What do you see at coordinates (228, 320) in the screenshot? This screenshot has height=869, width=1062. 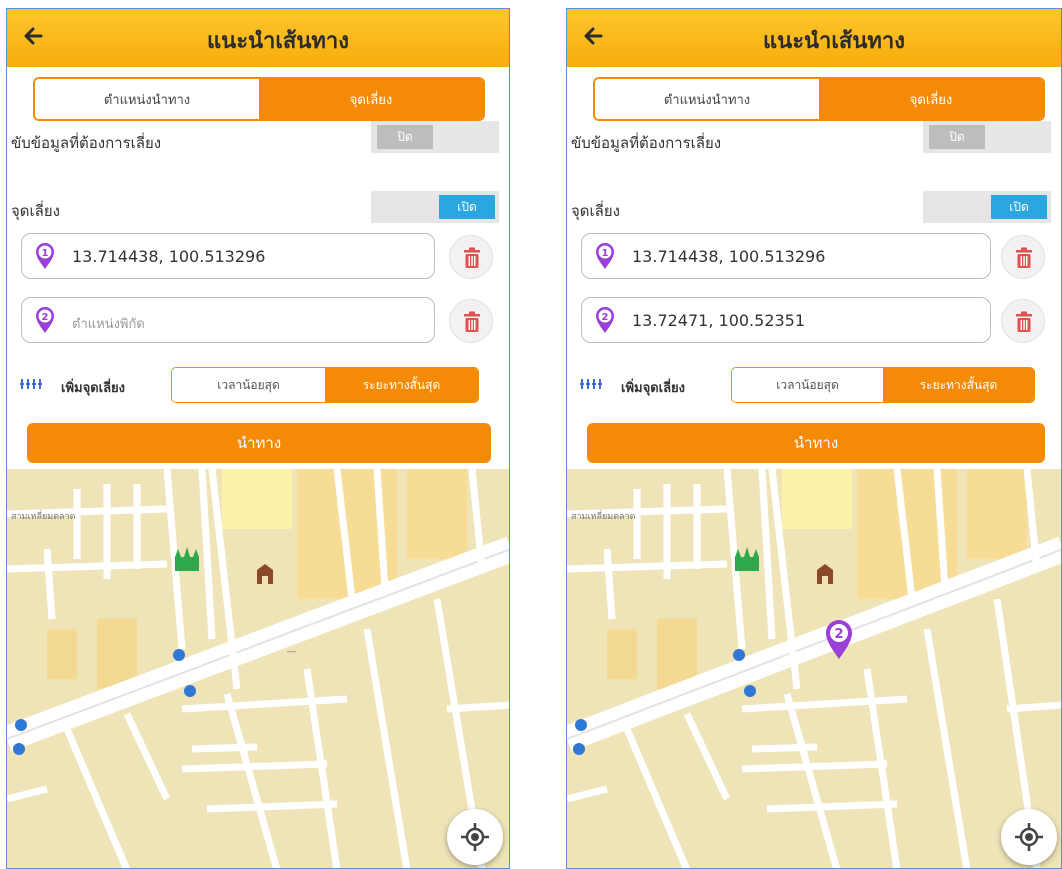 I see `point-2-field: 2 ตำแหน่งพิกัด` at bounding box center [228, 320].